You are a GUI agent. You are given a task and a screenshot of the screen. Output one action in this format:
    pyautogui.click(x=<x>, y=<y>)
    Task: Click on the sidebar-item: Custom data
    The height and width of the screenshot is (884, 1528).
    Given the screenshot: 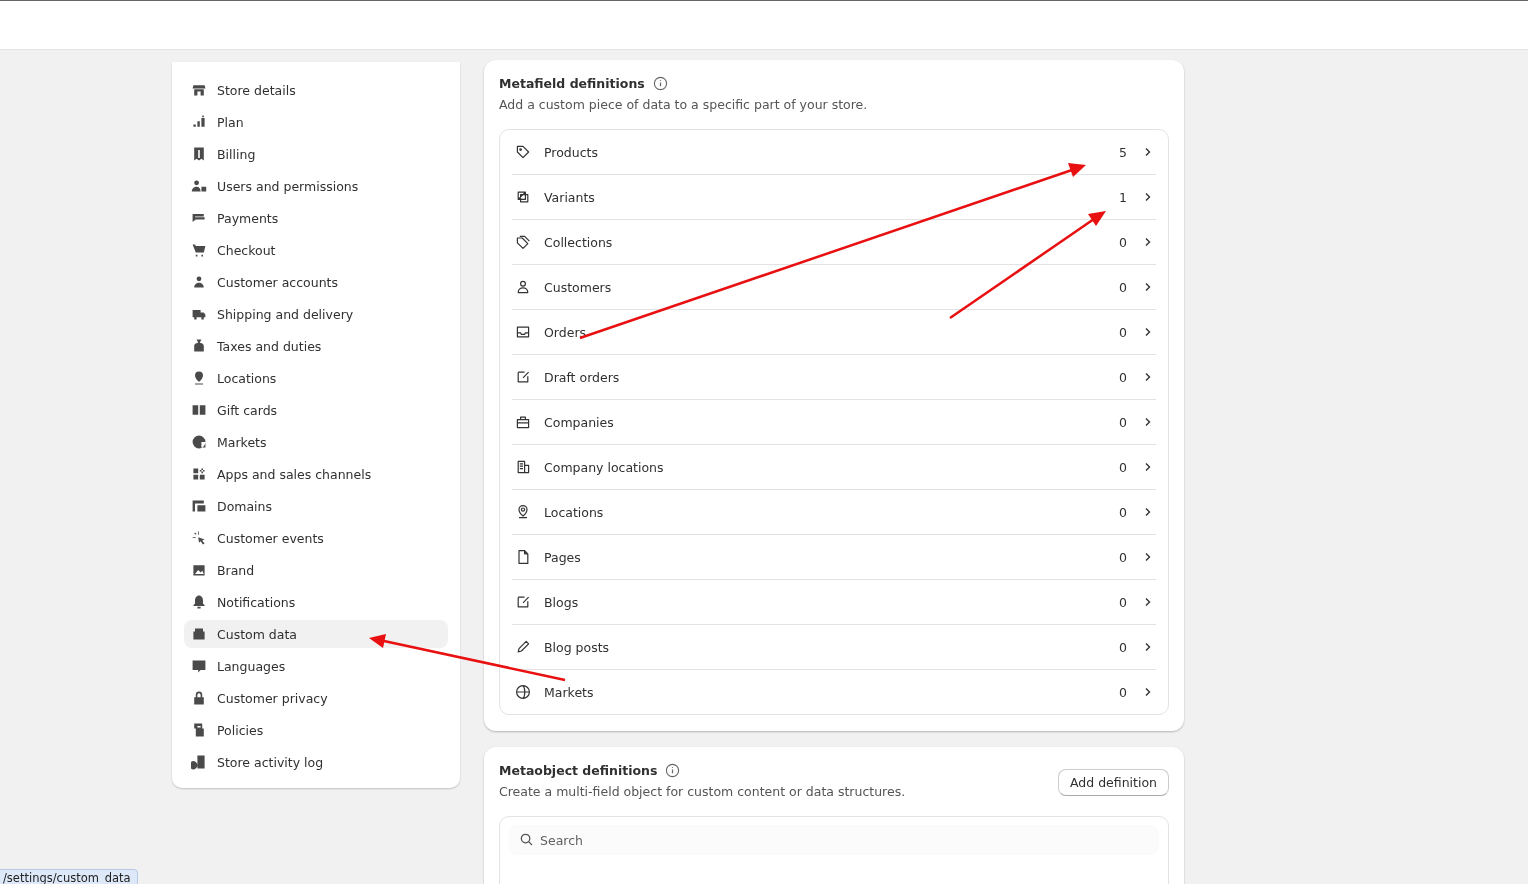 What is the action you would take?
    pyautogui.click(x=316, y=634)
    